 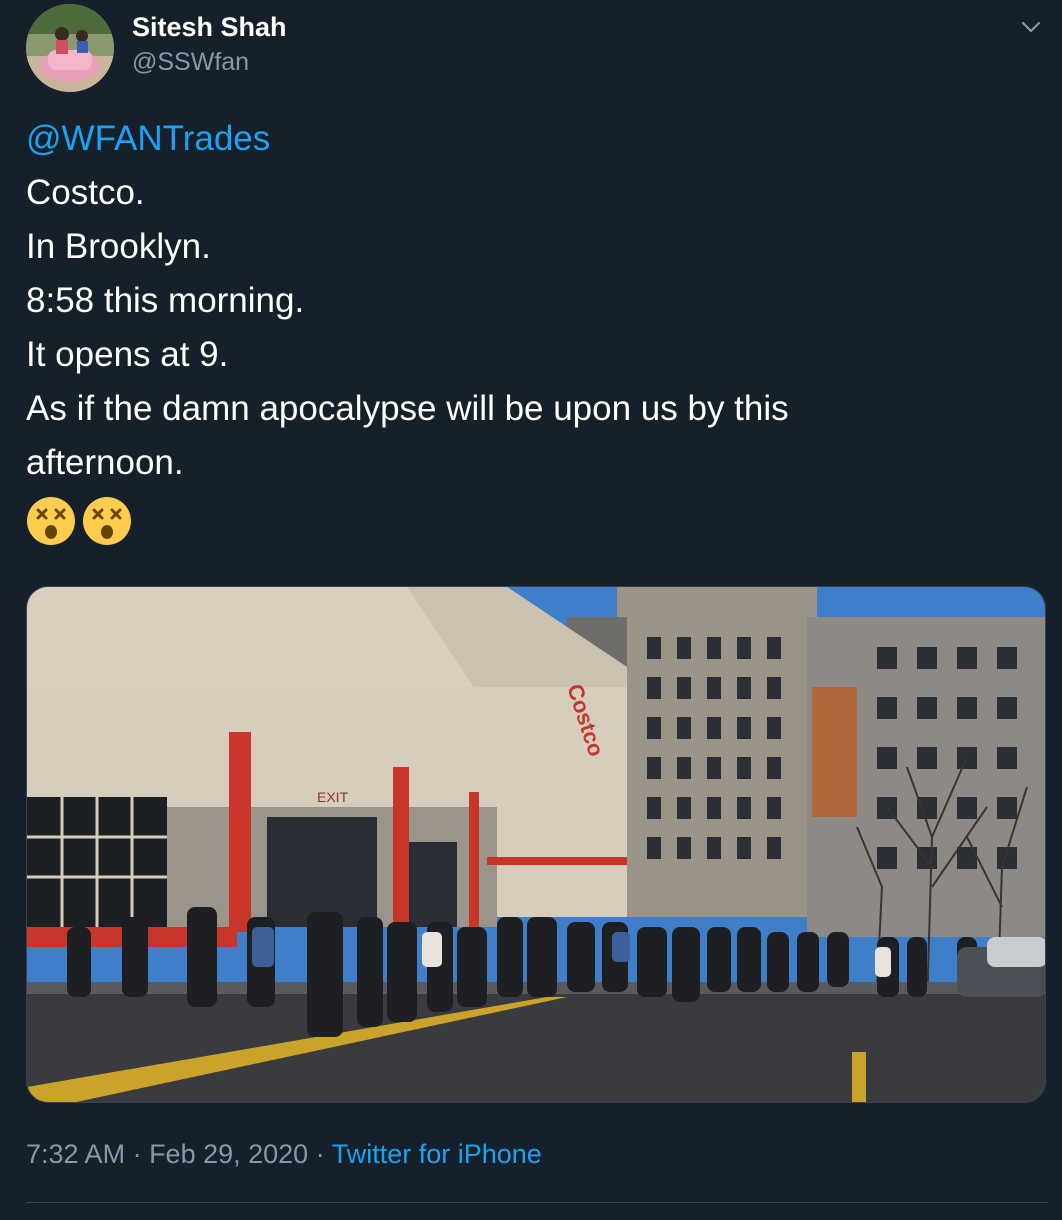 I want to click on author-display-name: Sitesh Shah, so click(x=209, y=27).